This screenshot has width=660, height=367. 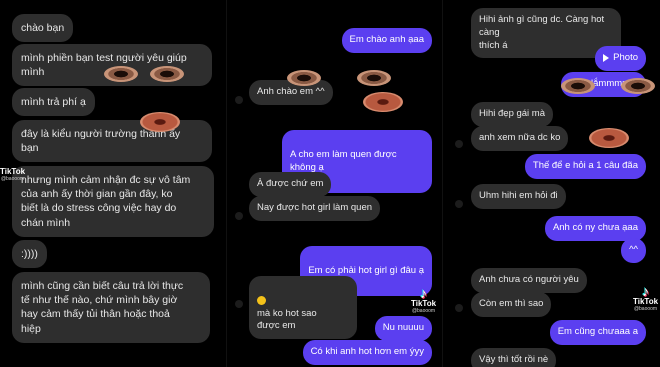 What do you see at coordinates (366, 270) in the screenshot?
I see `message-text: Em có phải hot girl gì đâu ạ` at bounding box center [366, 270].